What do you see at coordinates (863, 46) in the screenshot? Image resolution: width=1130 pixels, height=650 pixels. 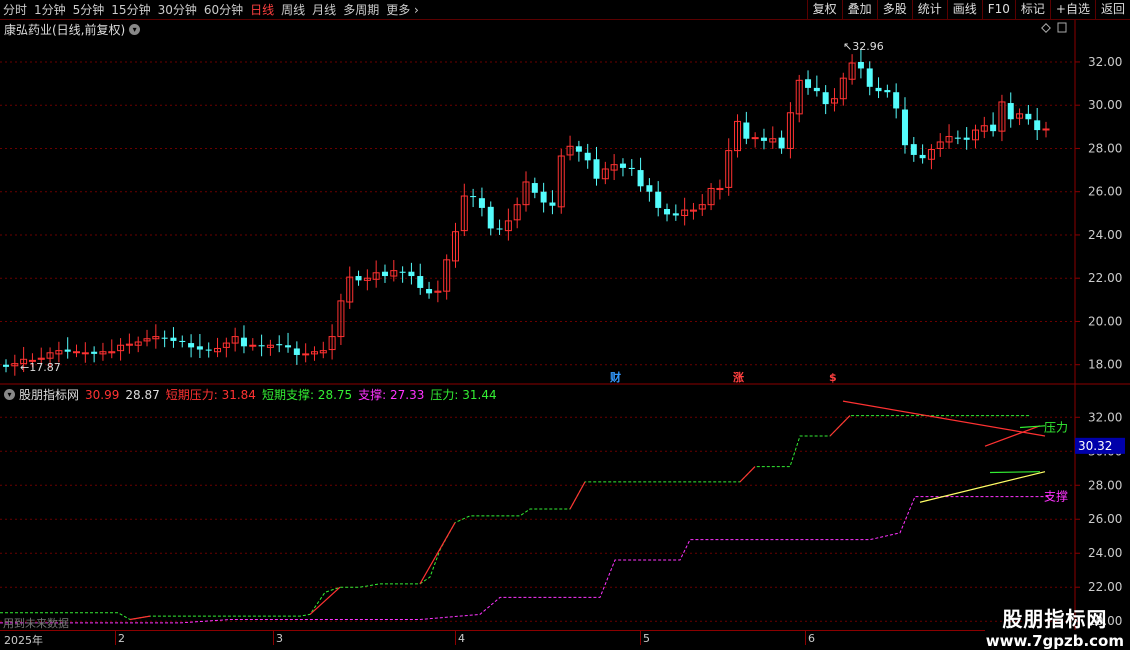 I see `high-label: ↖32.96` at bounding box center [863, 46].